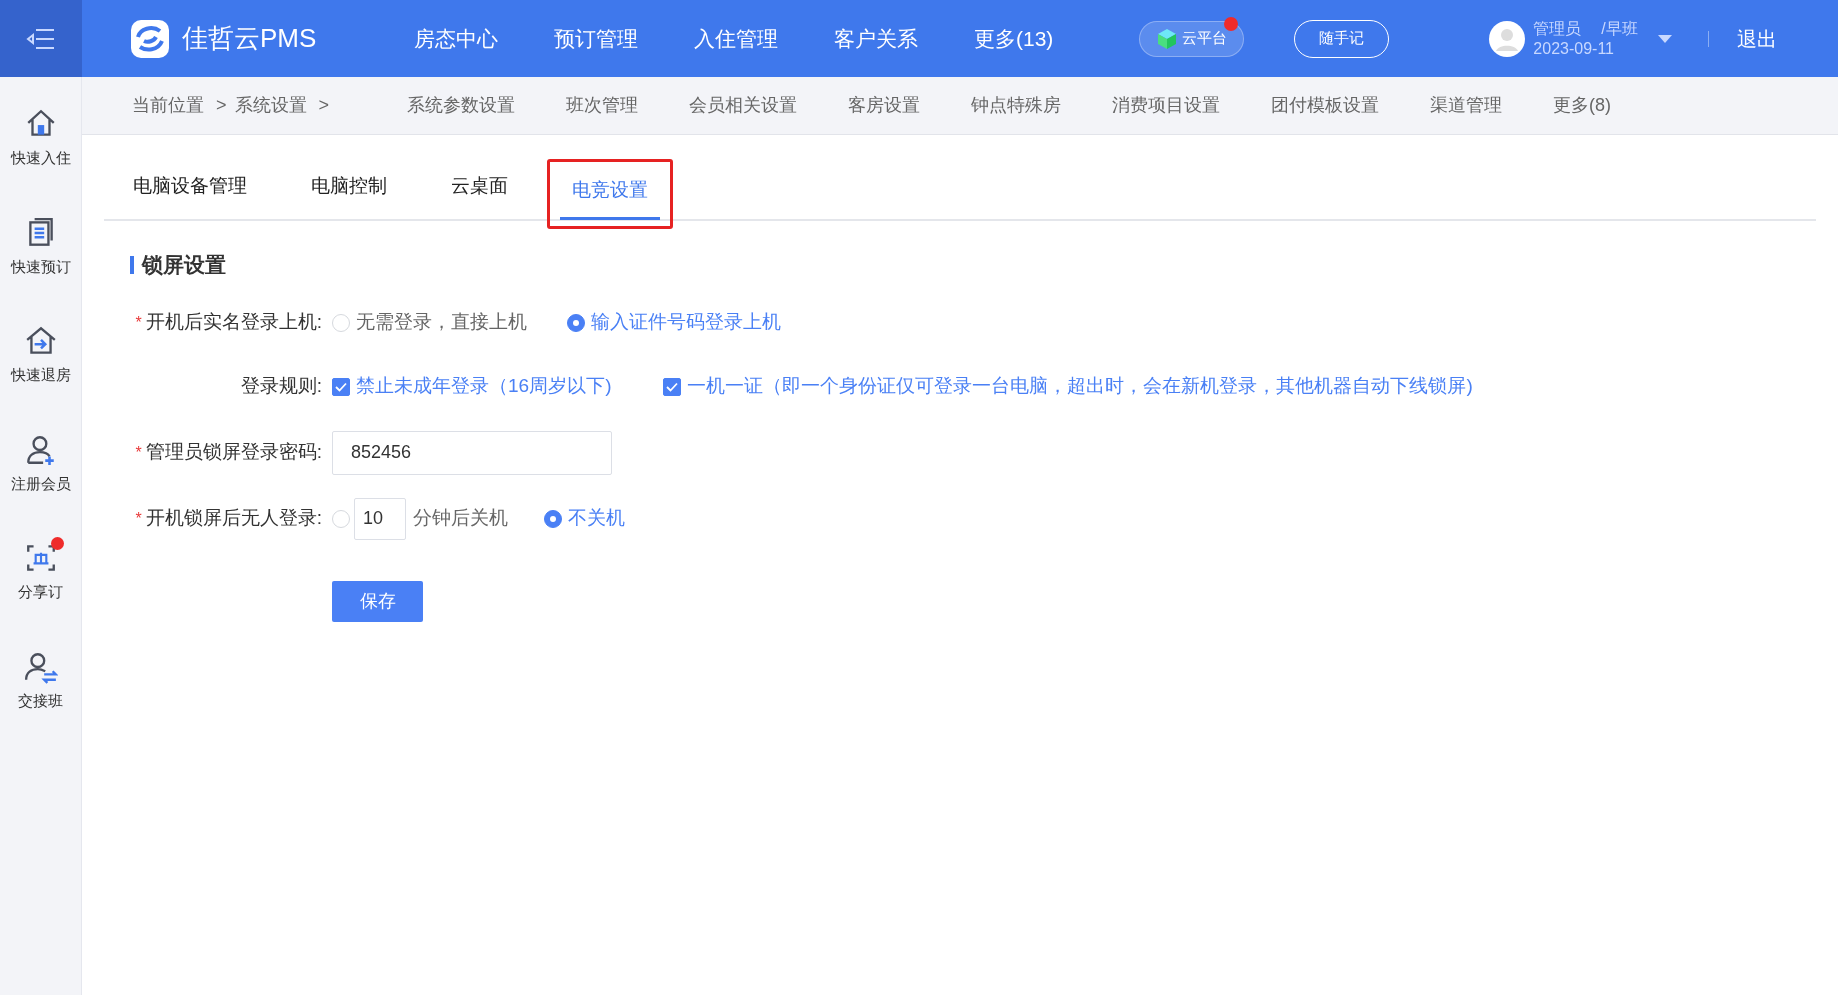  Describe the element at coordinates (456, 38) in the screenshot. I see `nav-link: 房态中心` at that location.